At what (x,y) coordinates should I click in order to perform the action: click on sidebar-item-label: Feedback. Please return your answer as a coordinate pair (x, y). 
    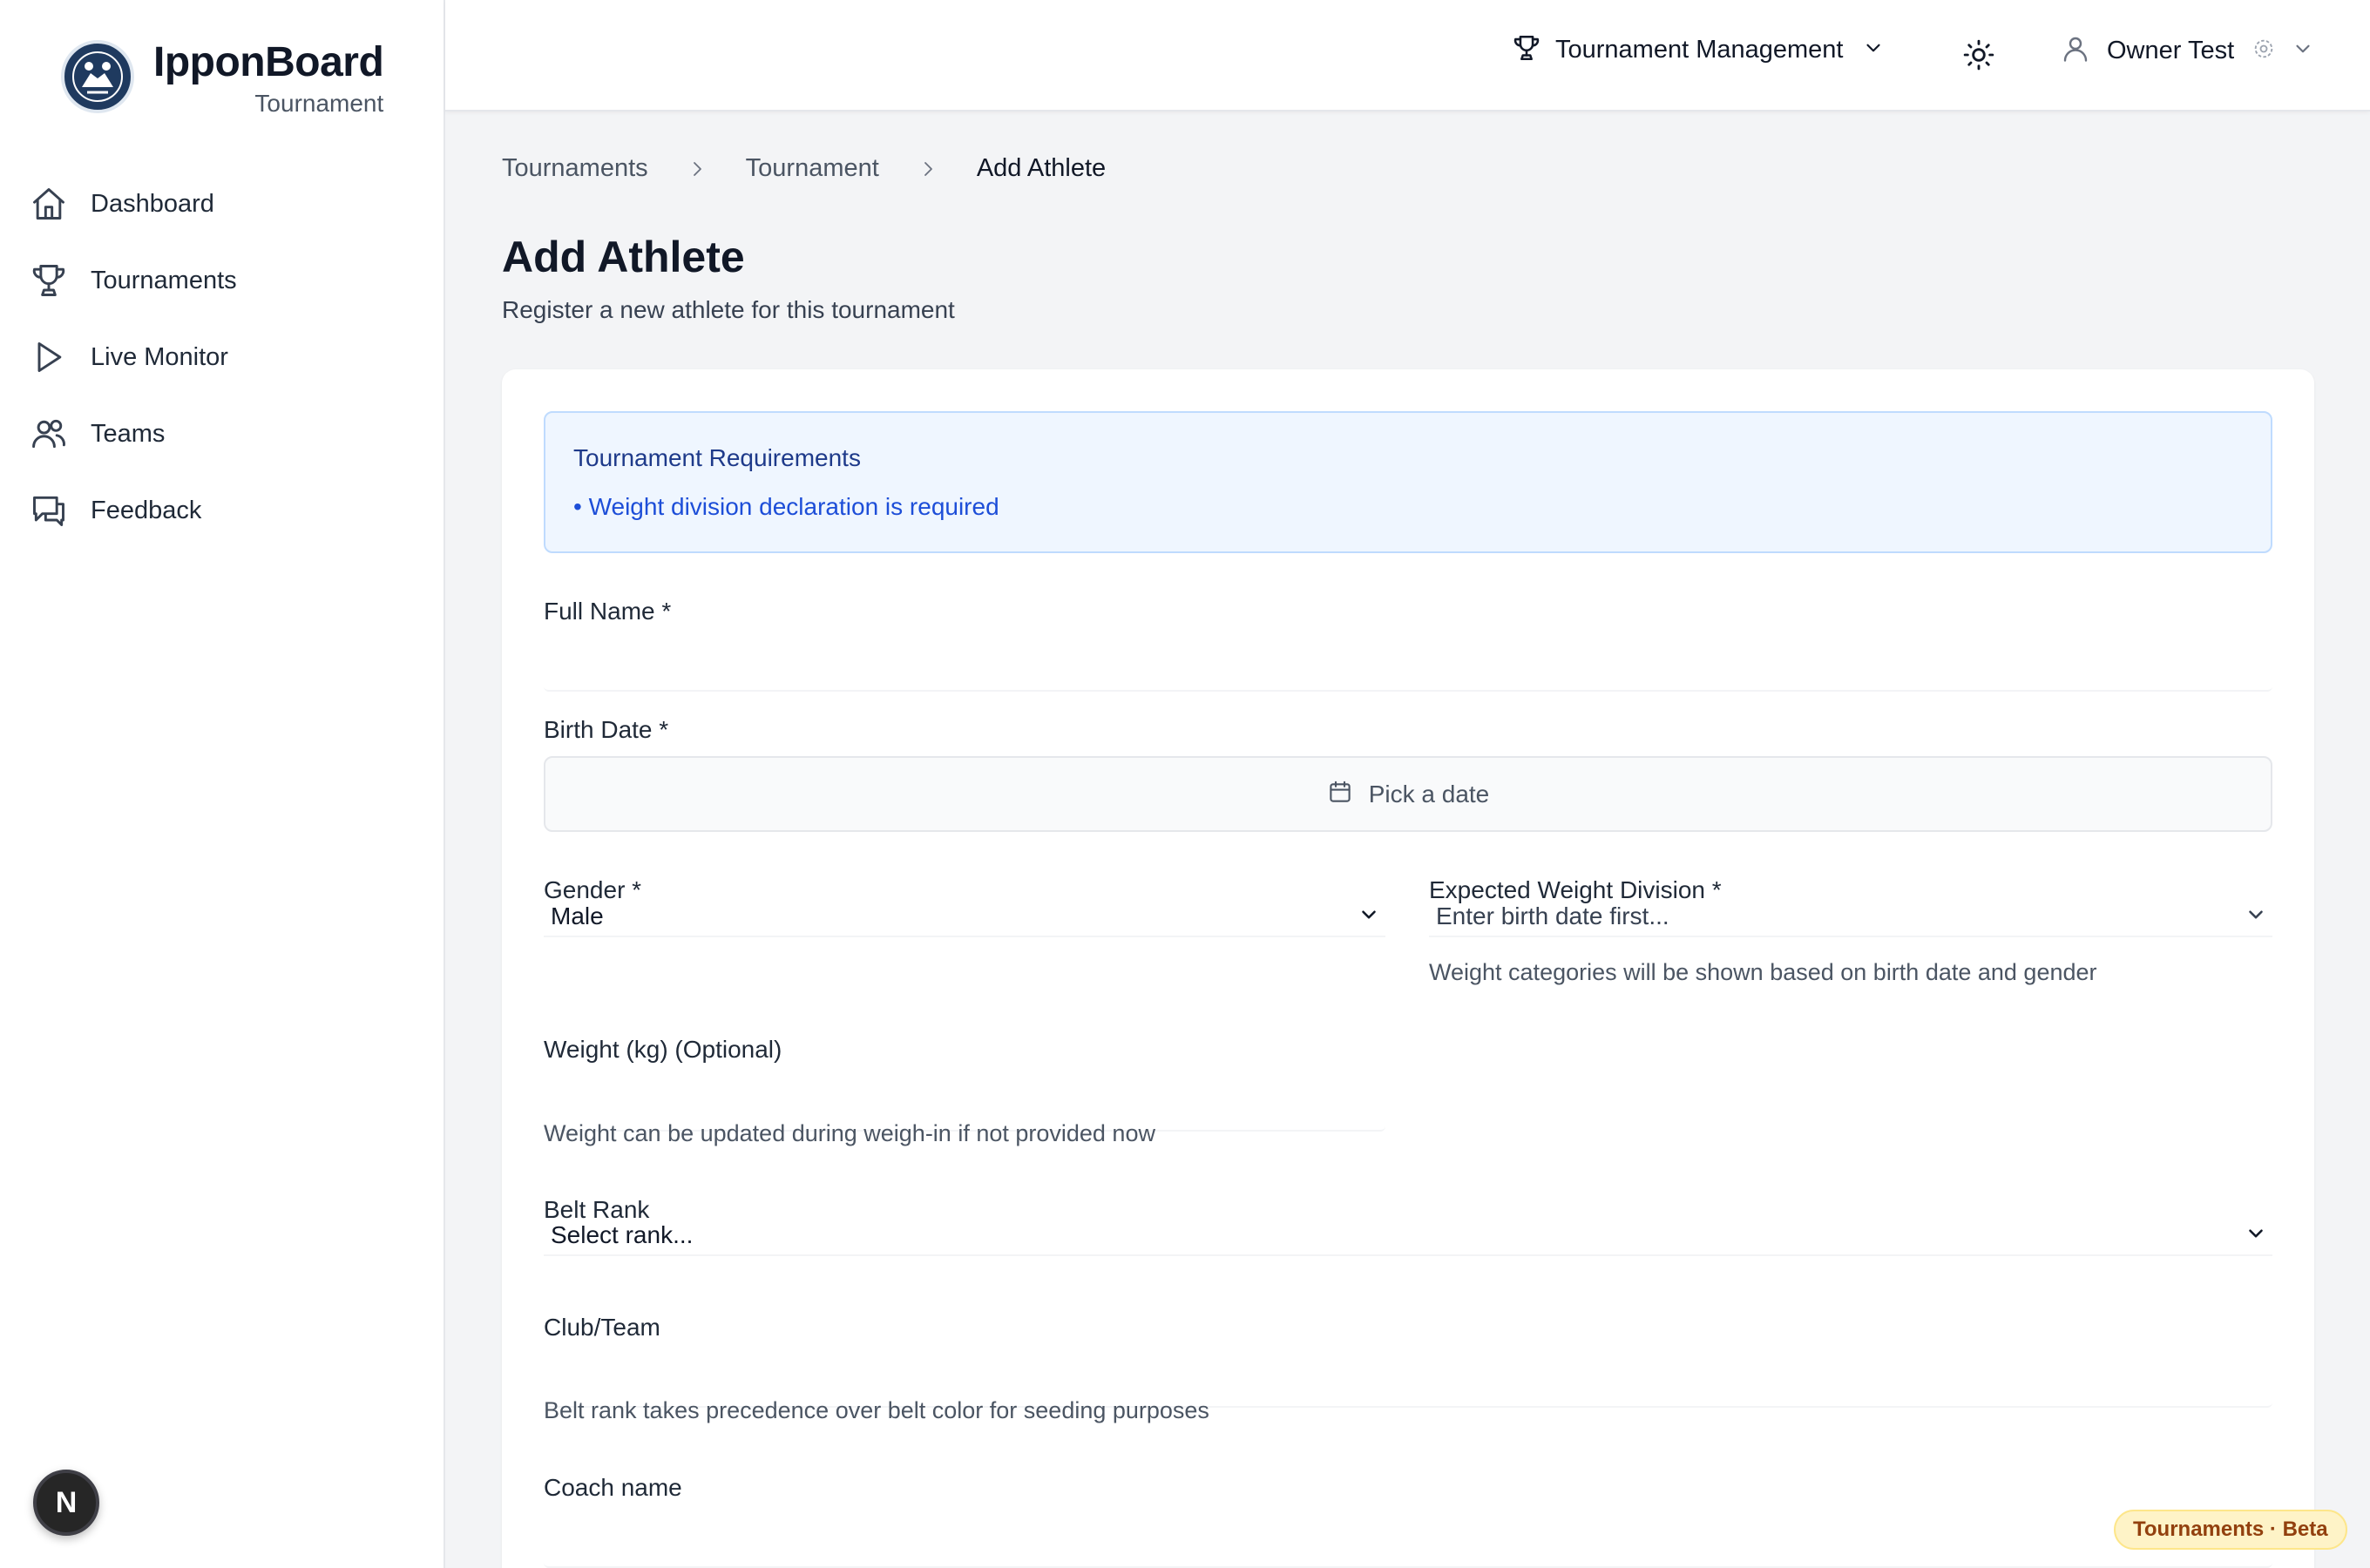
    Looking at the image, I should click on (146, 510).